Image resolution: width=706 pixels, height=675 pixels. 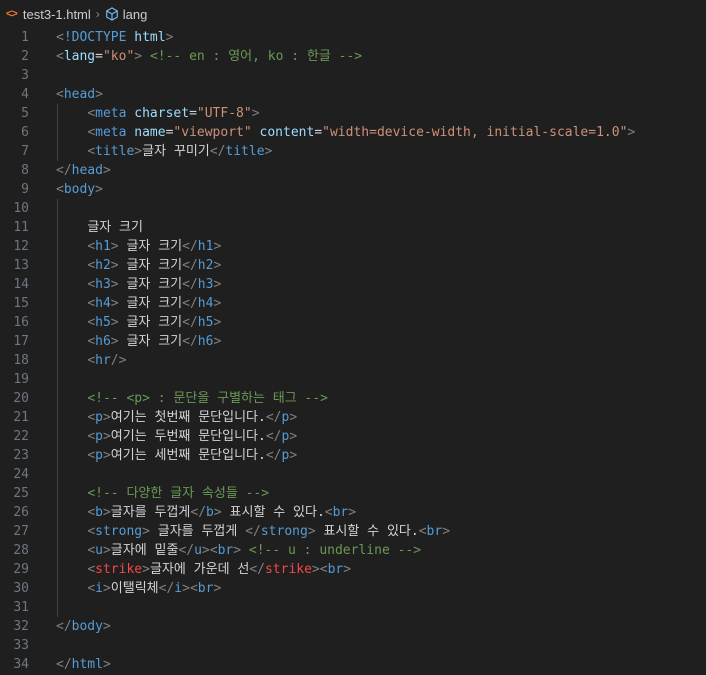 I want to click on code-line: 4 <head>, so click(x=353, y=94).